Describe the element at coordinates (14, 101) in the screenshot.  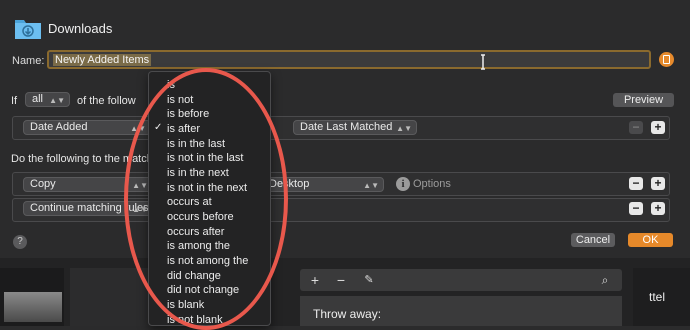
I see `if-label: If` at that location.